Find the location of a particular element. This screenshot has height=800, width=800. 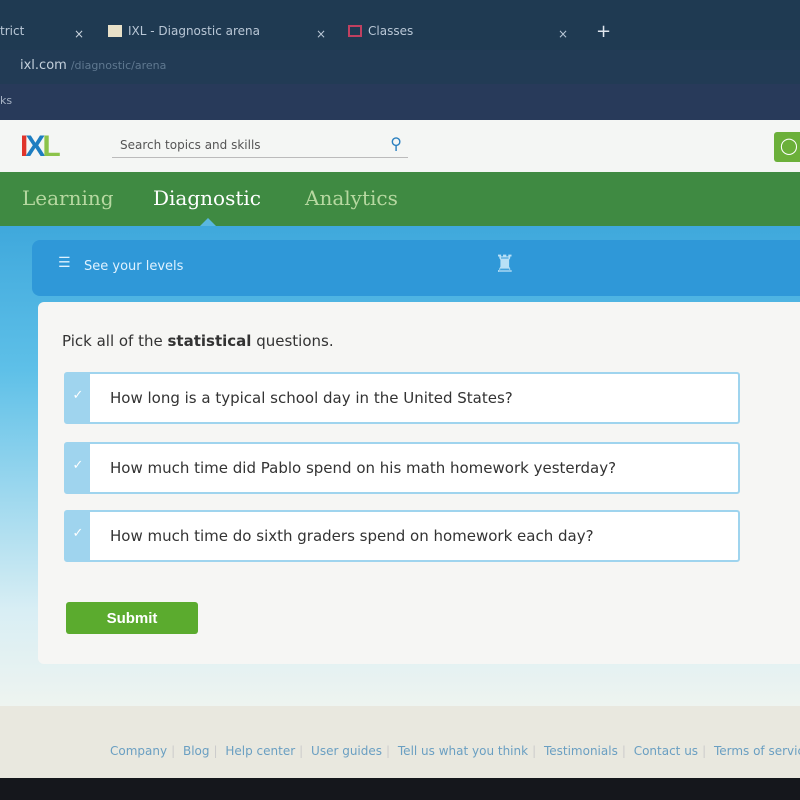

footer-link-terms: Terms of service is located at coordinates (757, 751).